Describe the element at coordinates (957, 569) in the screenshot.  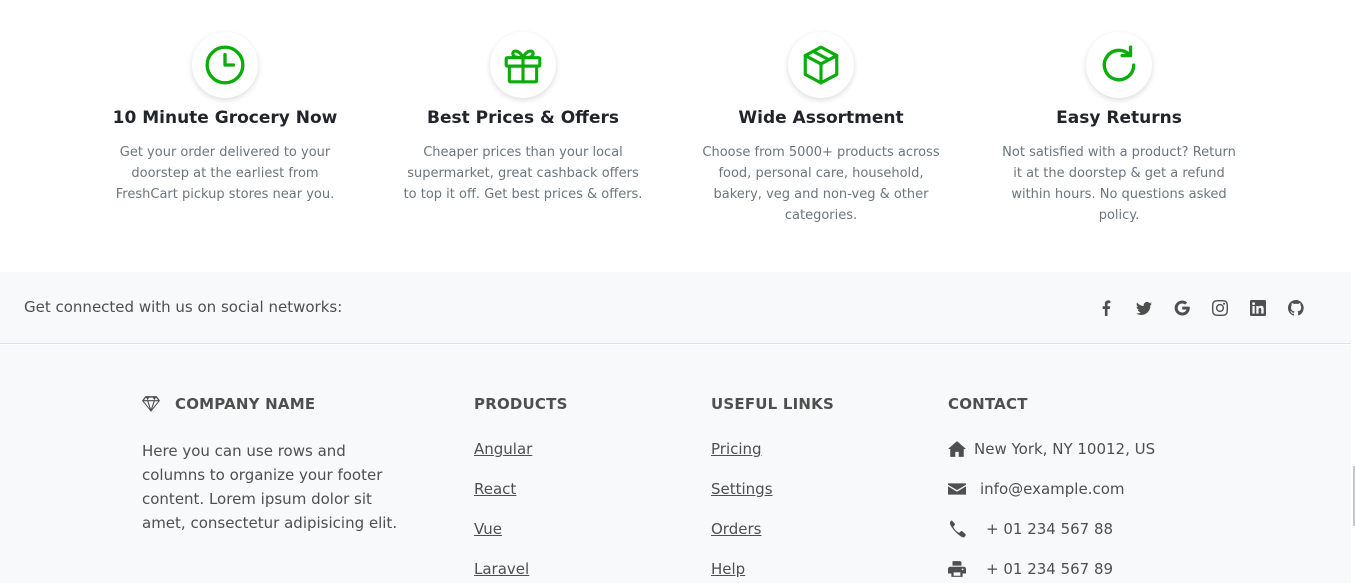
I see `print-icon` at that location.